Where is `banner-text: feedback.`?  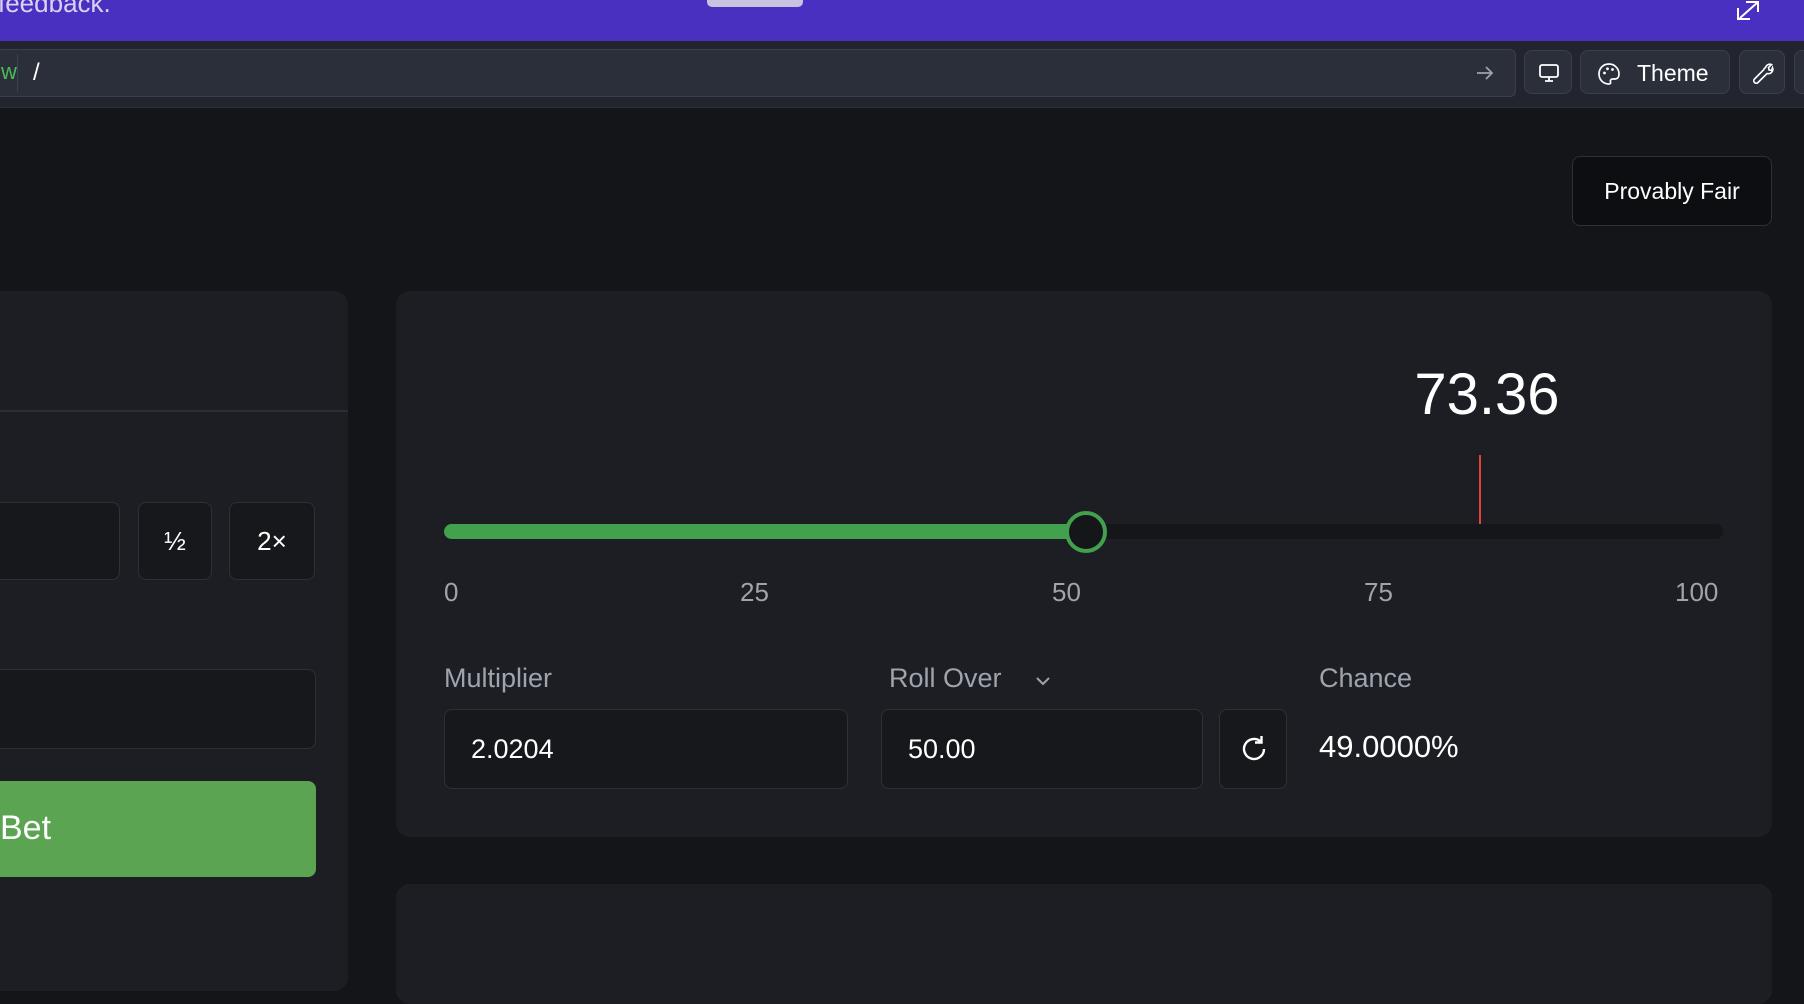 banner-text: feedback. is located at coordinates (55, 9).